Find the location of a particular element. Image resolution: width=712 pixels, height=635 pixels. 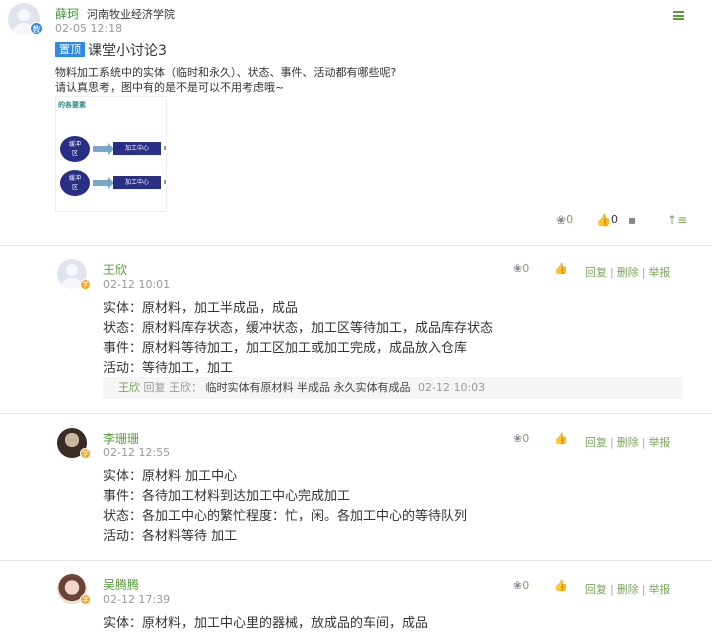

teacher-badge: 教 is located at coordinates (36, 28).